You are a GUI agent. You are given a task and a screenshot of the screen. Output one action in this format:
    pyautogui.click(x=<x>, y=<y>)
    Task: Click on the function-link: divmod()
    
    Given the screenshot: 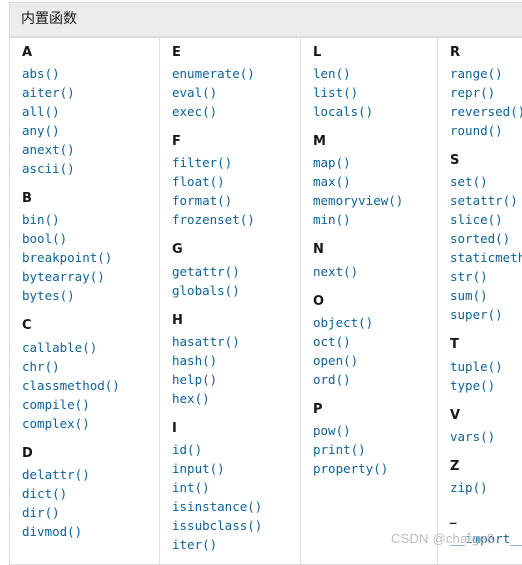 What is the action you would take?
    pyautogui.click(x=52, y=531)
    